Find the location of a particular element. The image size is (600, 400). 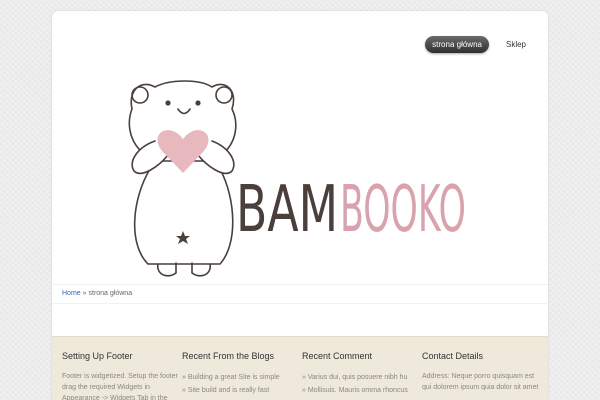

logo-text-booko: BOOKO is located at coordinates (403, 210).